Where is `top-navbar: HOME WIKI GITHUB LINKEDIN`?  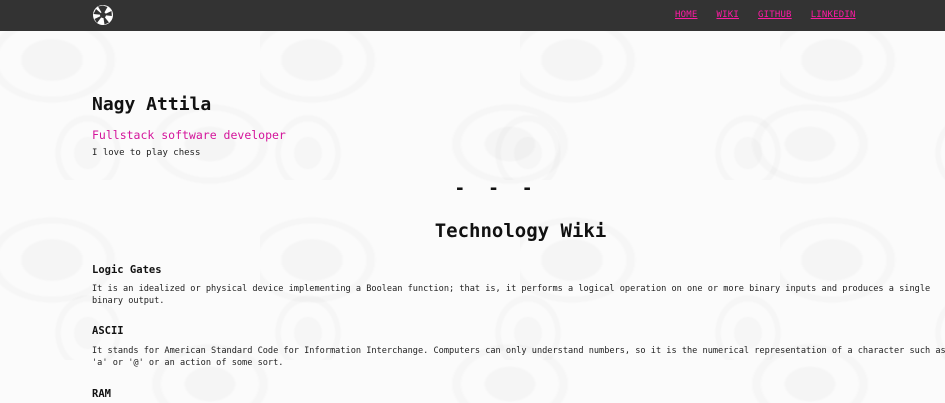
top-navbar: HOME WIKI GITHUB LINKEDIN is located at coordinates (472, 15).